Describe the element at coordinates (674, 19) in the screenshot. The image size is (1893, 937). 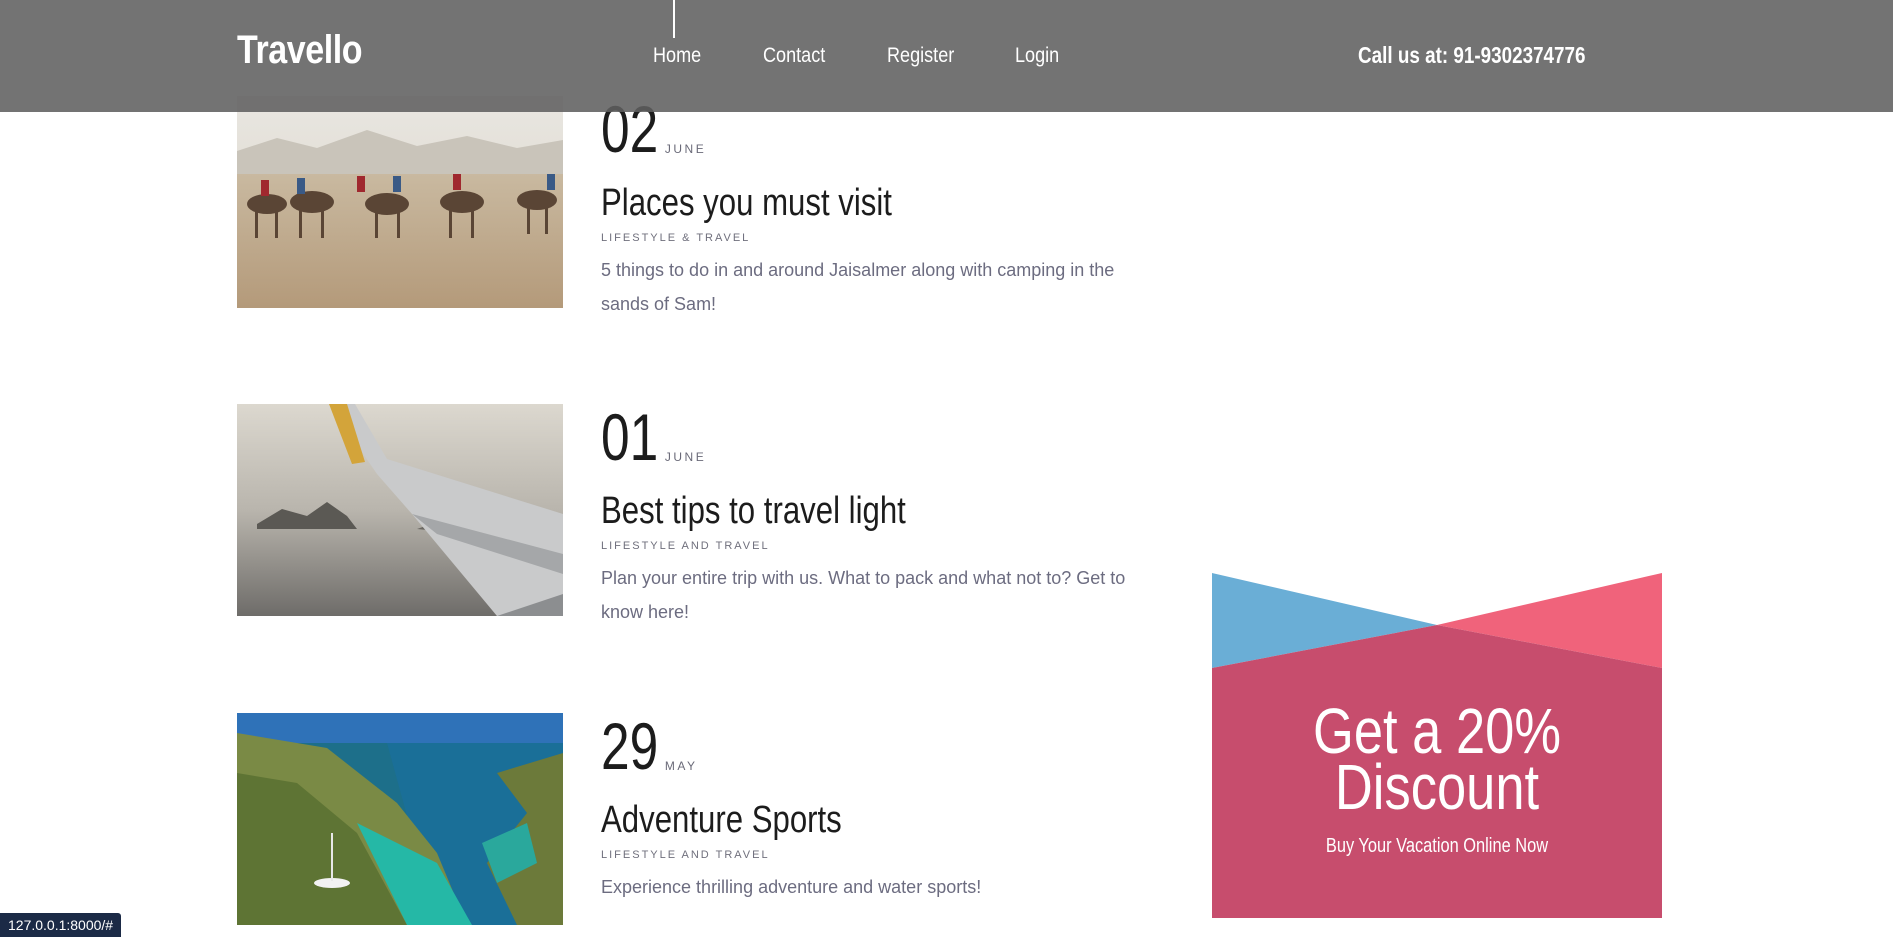
I see `nav-active-indicator` at that location.